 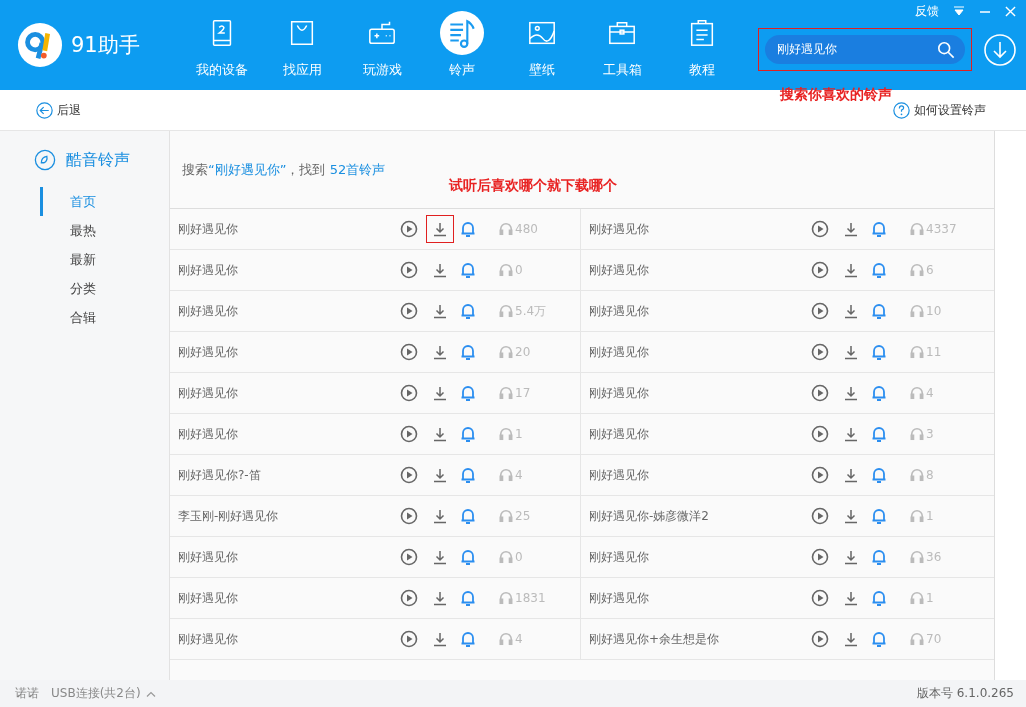 I want to click on nav-tab: 玩游戏, so click(x=382, y=45).